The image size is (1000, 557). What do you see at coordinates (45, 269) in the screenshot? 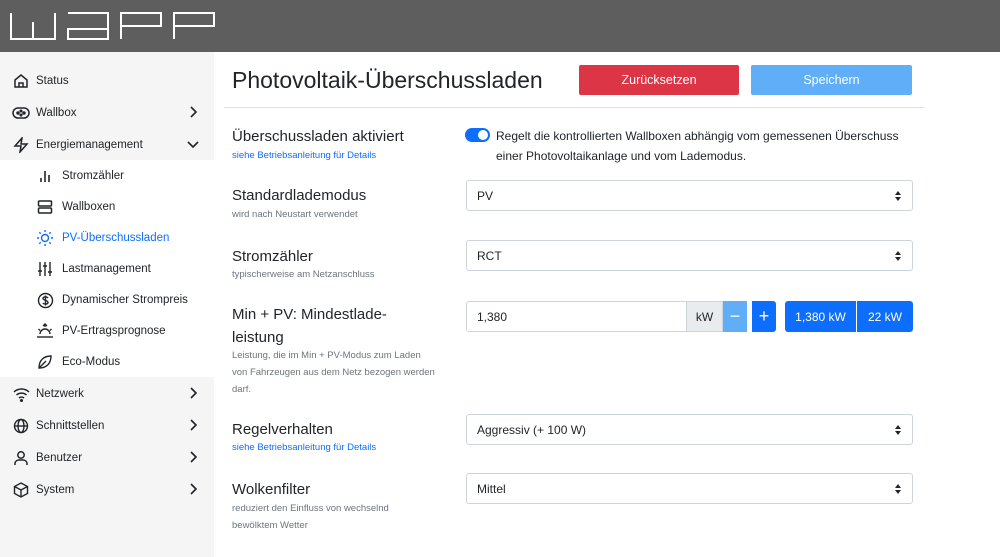
I see `sliders-icon` at bounding box center [45, 269].